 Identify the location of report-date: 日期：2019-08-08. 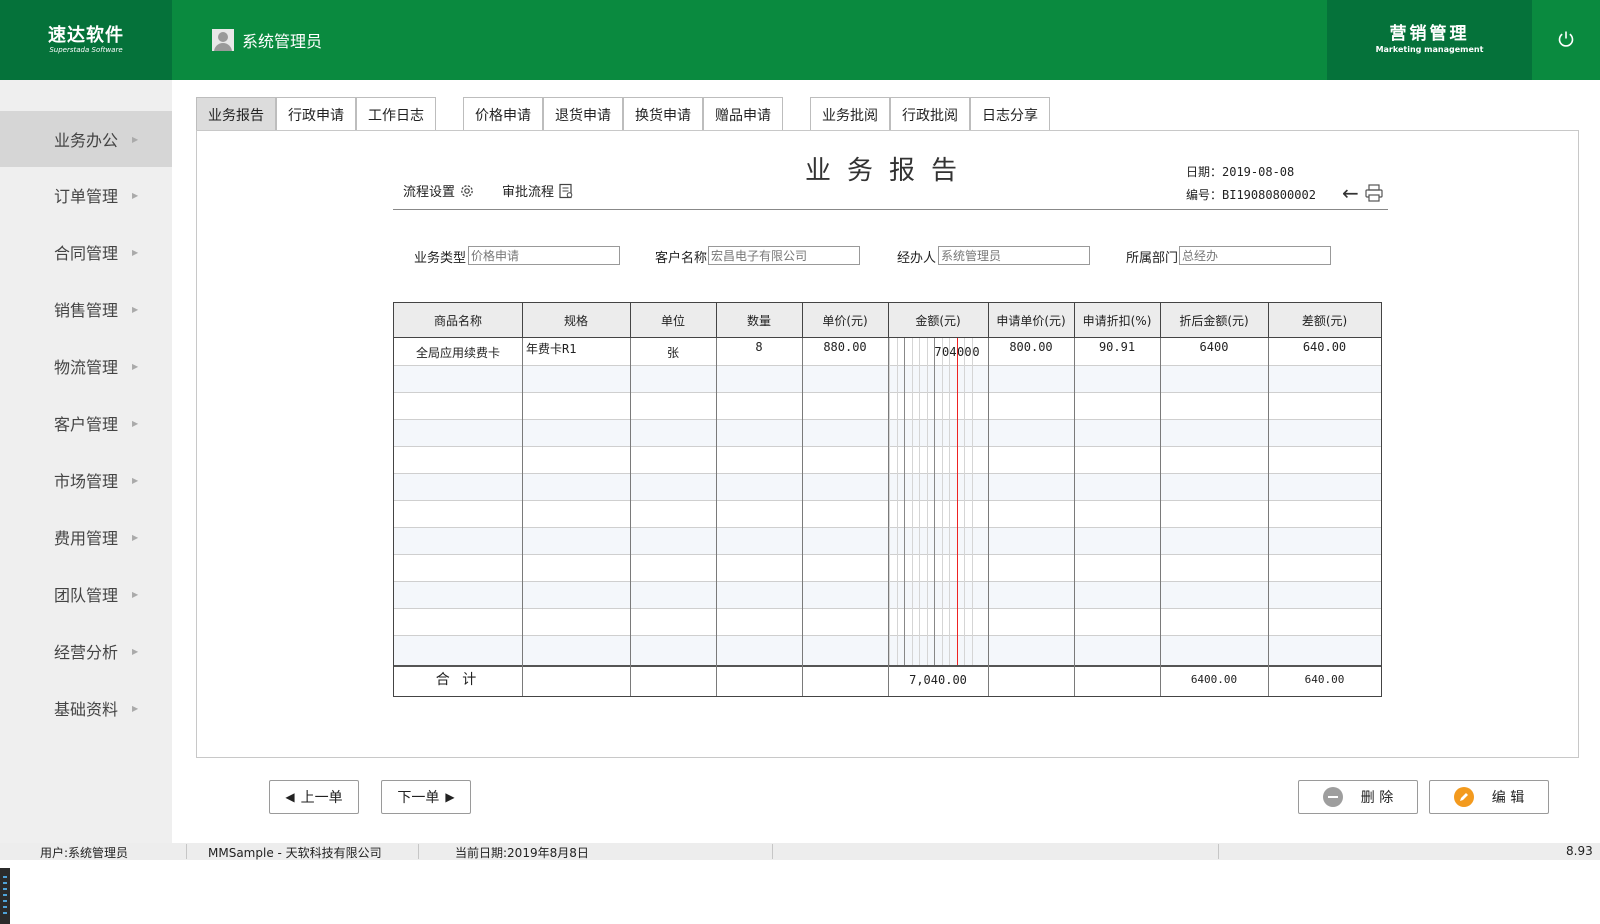
(1240, 172).